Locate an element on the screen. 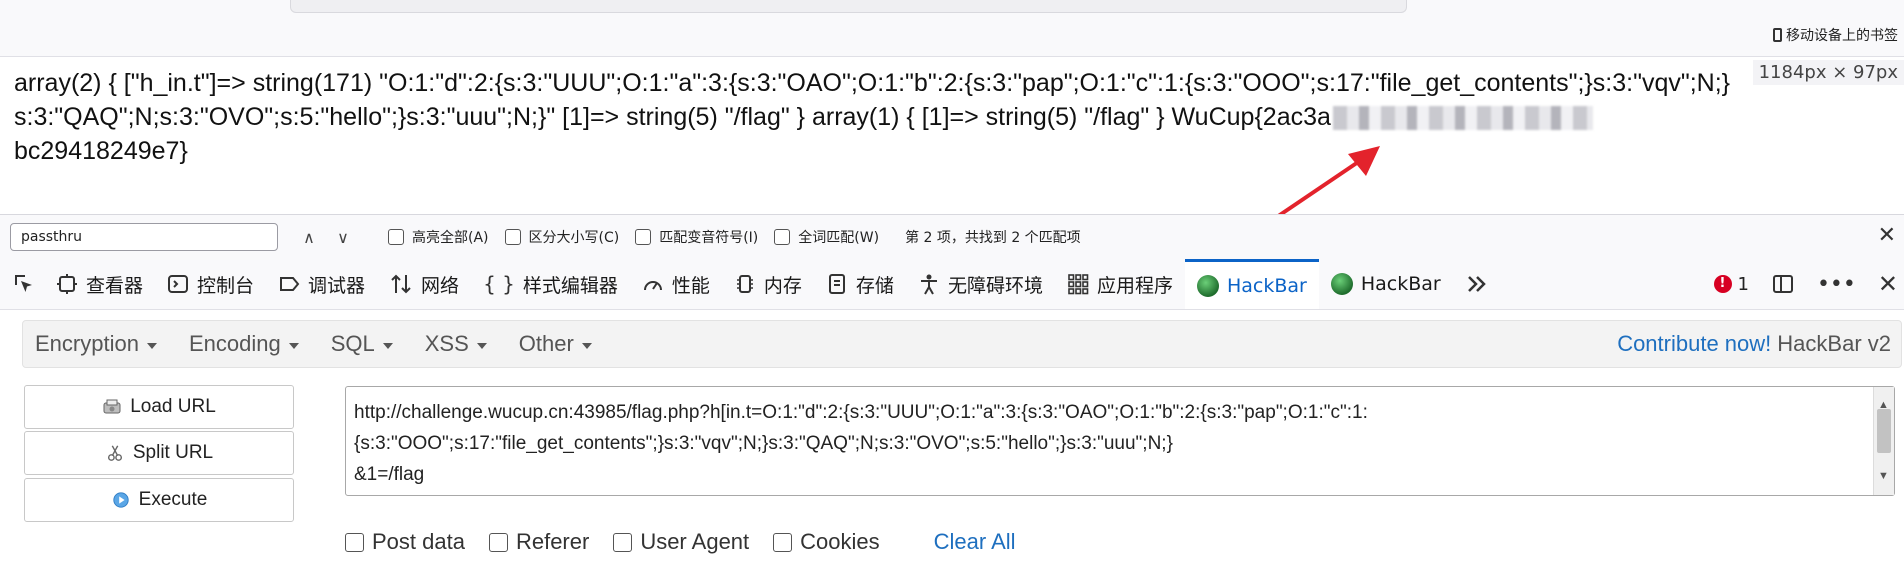 This screenshot has width=1904, height=567. contribute-area: Contribute now! HackBar v2 is located at coordinates (1754, 344).